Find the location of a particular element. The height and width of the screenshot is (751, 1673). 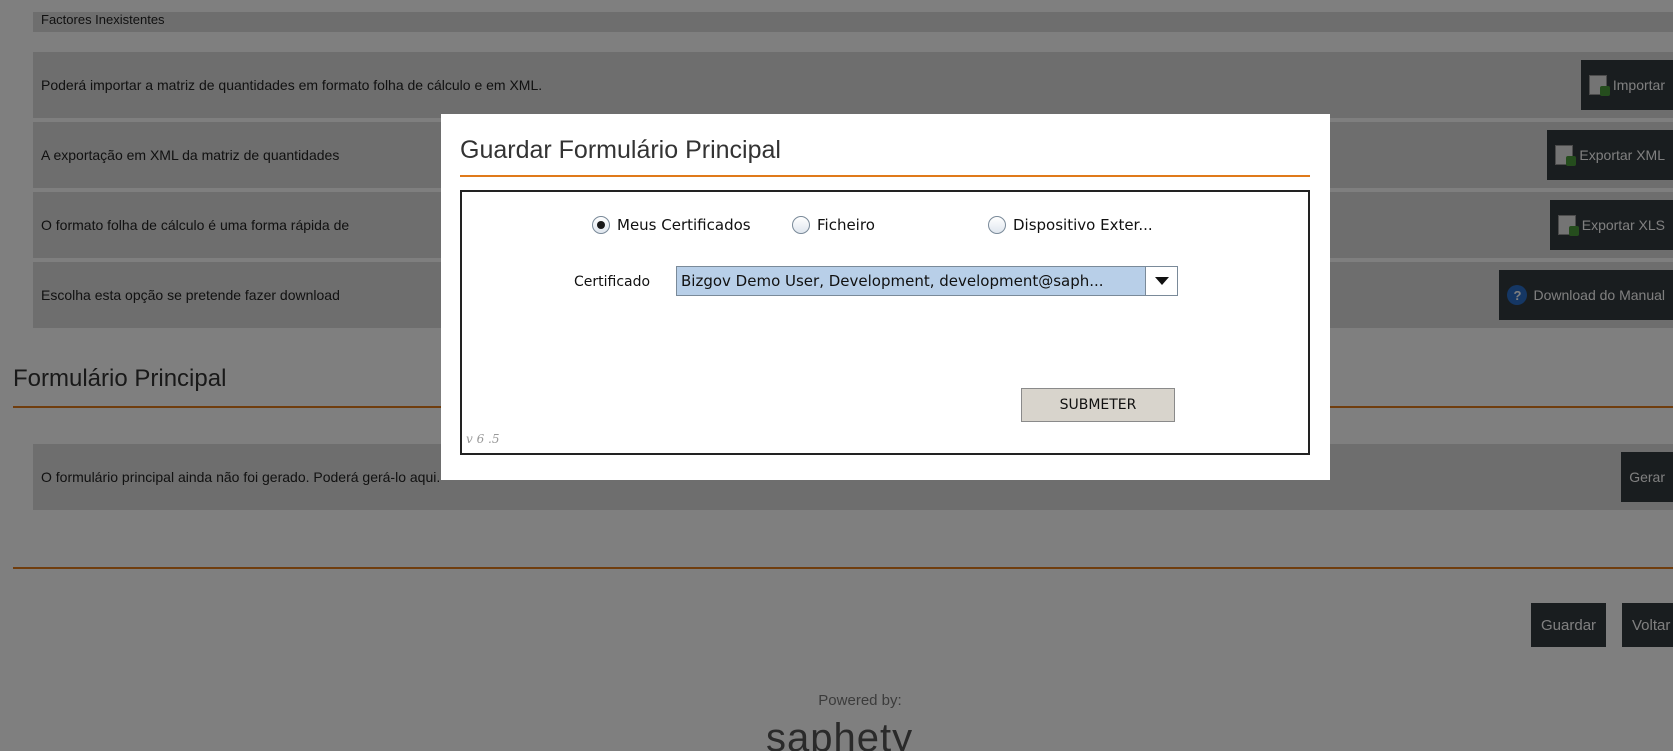

modal-divider is located at coordinates (885, 176).